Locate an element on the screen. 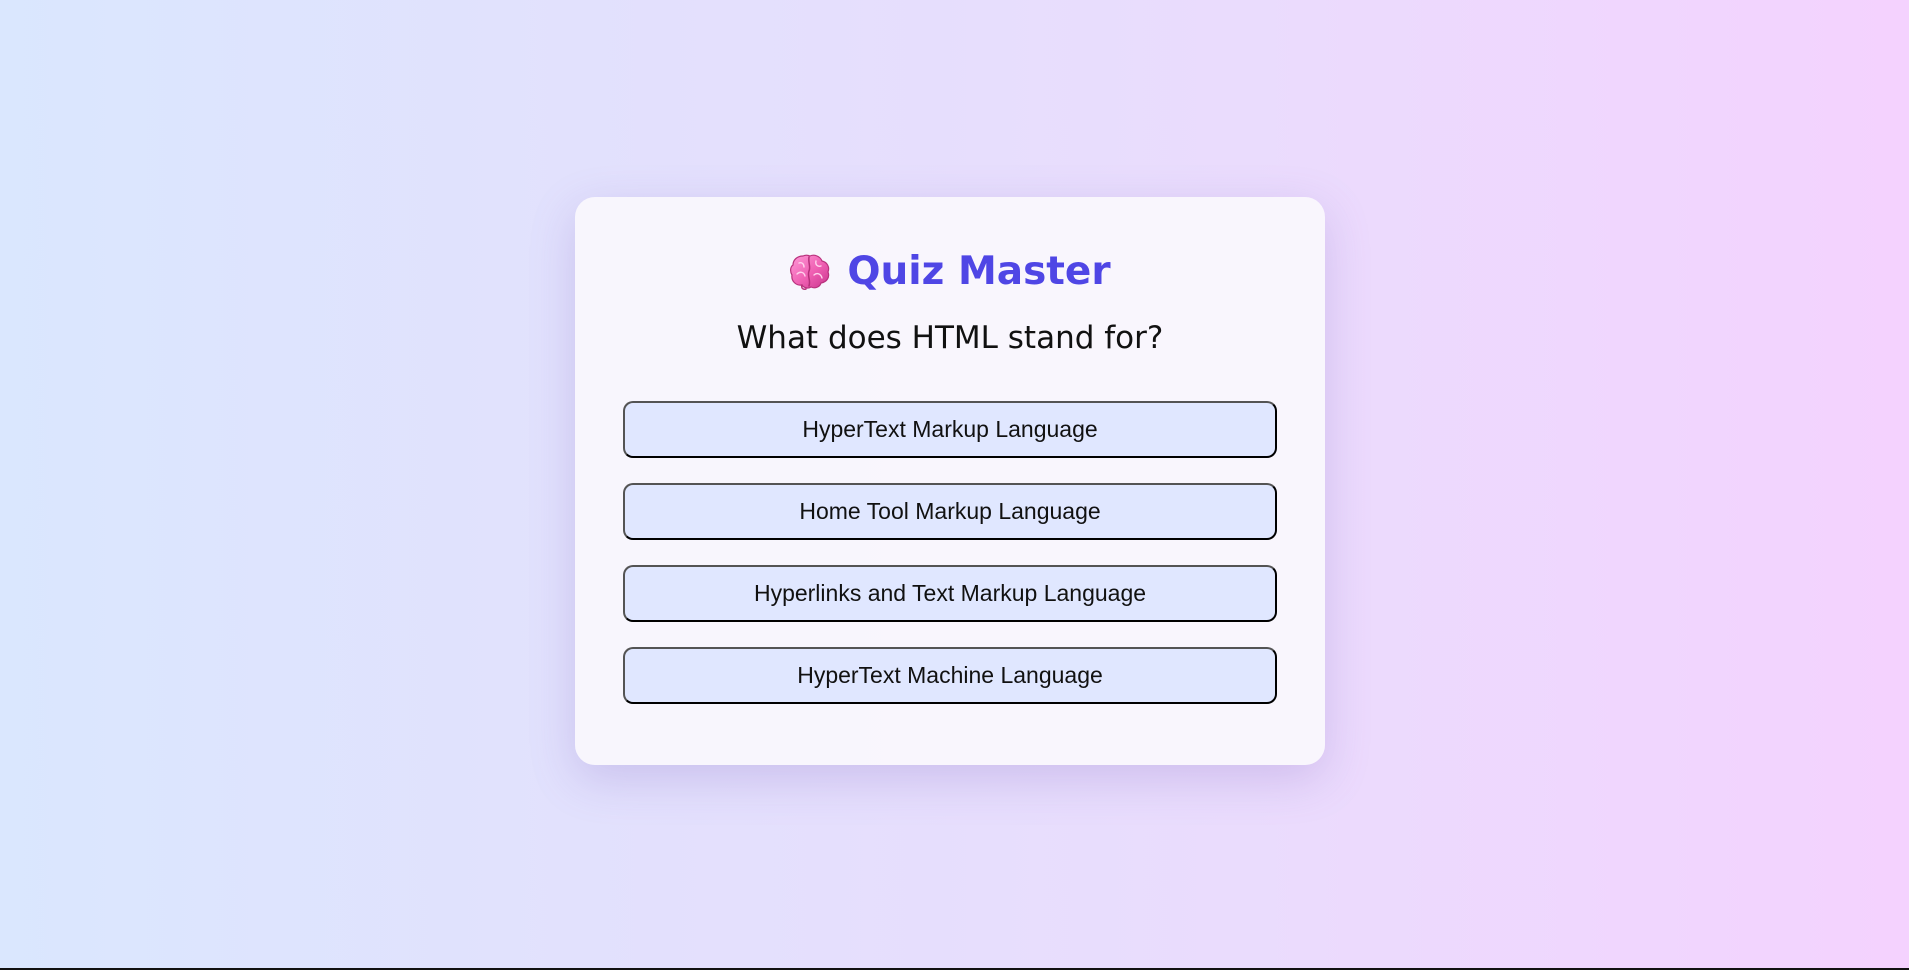  answer-option-1: HyperText Markup Language is located at coordinates (950, 429).